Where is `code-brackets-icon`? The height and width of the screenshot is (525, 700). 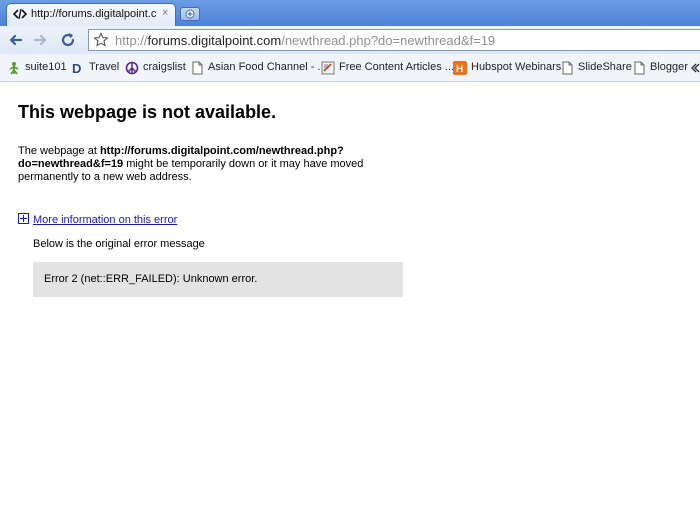 code-brackets-icon is located at coordinates (20, 14).